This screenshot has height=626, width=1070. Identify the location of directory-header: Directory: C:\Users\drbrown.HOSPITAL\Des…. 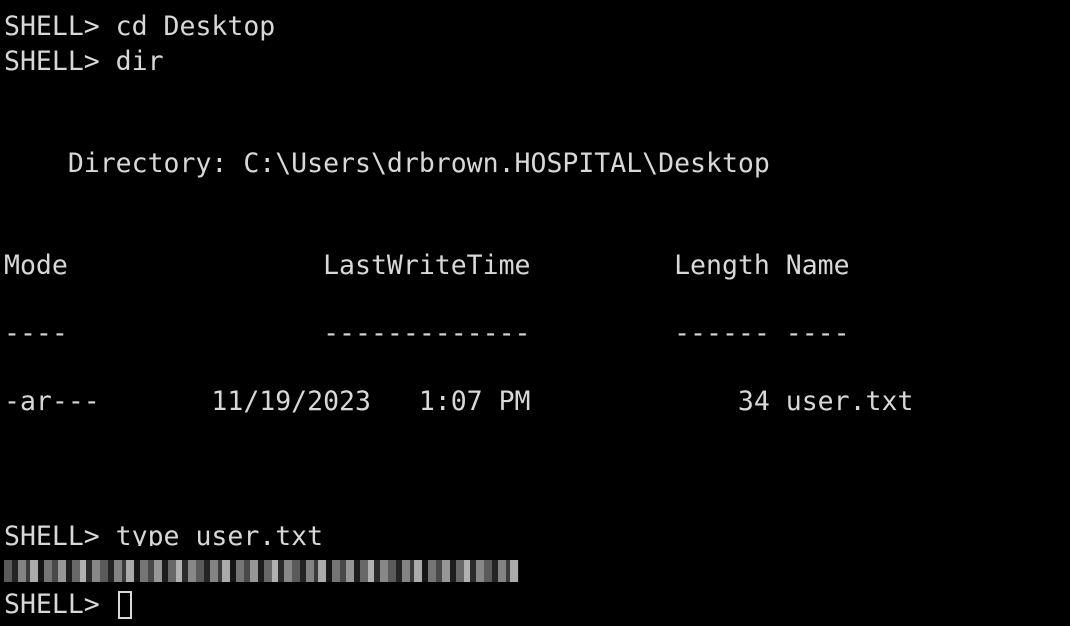
(387, 163).